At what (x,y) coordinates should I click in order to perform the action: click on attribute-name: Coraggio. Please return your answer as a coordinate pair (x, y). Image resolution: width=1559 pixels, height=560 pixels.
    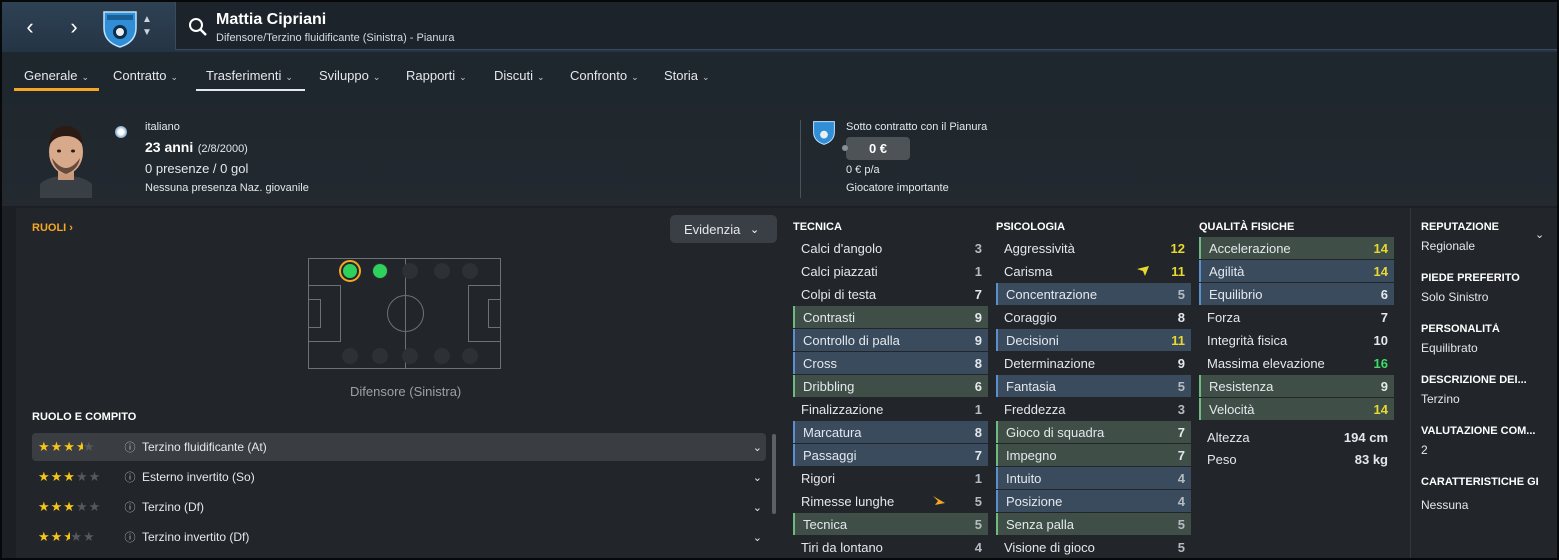
    Looking at the image, I should click on (1030, 317).